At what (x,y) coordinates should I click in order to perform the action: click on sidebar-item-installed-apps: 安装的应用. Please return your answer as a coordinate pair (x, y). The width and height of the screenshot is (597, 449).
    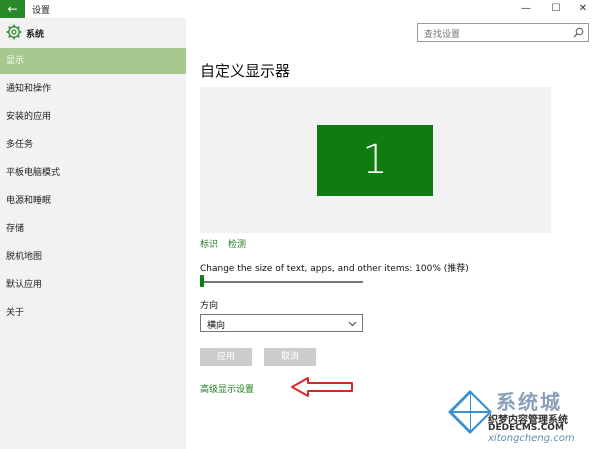
    Looking at the image, I should click on (93, 117).